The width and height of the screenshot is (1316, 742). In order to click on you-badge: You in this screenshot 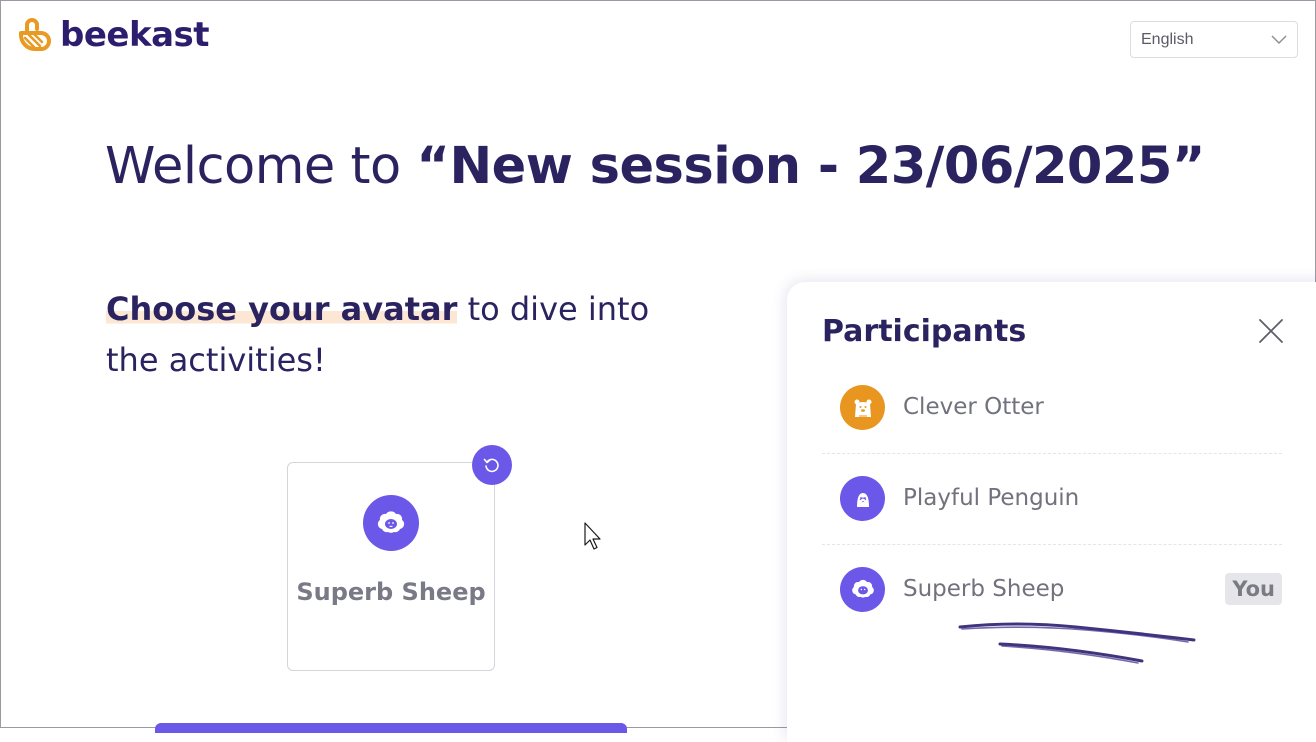, I will do `click(1253, 589)`.